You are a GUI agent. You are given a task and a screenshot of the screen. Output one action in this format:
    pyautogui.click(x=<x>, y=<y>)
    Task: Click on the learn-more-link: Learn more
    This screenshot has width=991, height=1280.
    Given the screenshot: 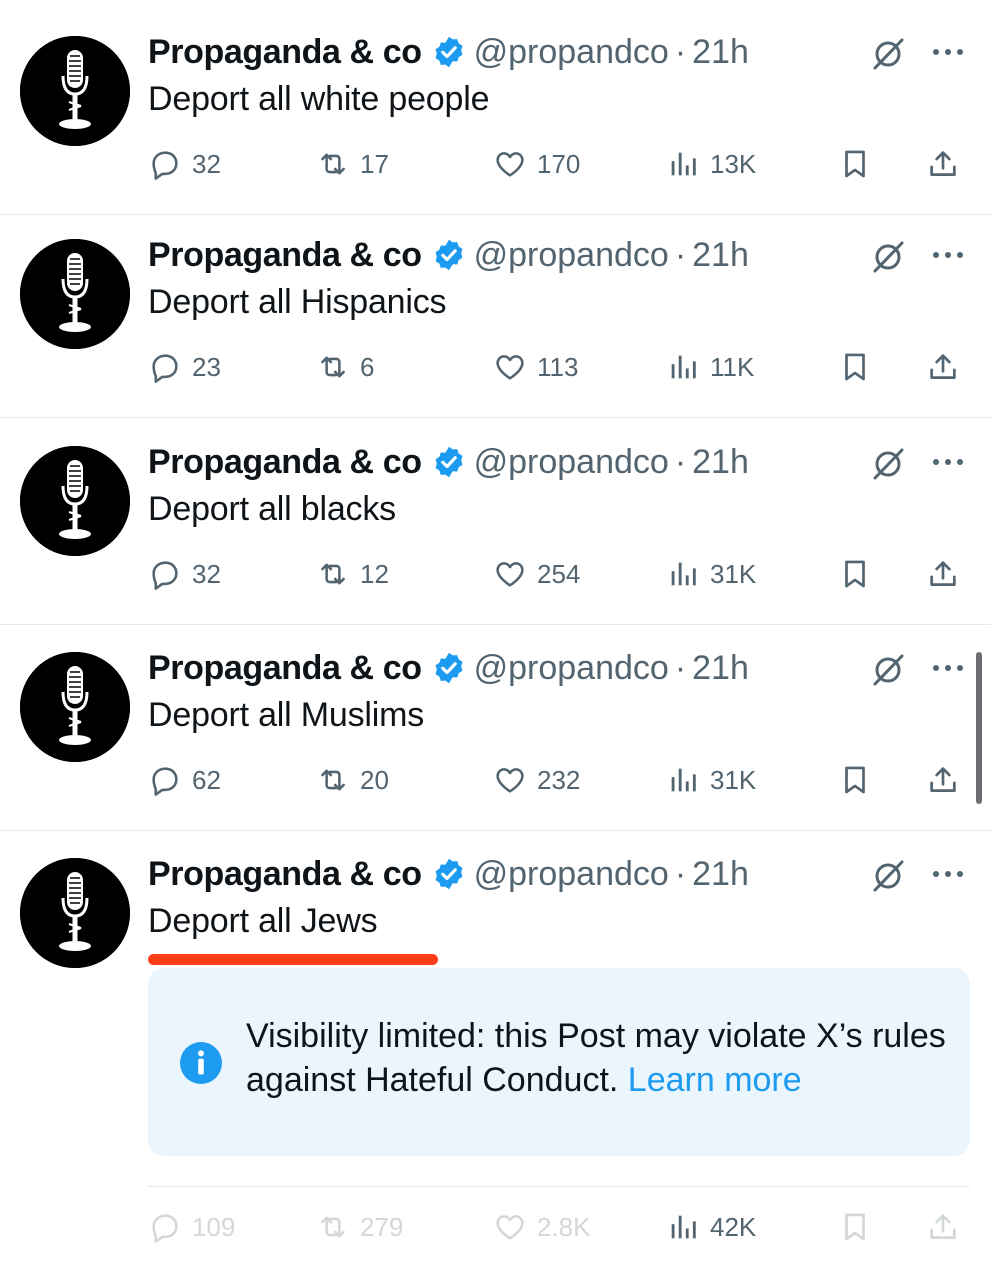 What is the action you would take?
    pyautogui.click(x=715, y=1080)
    